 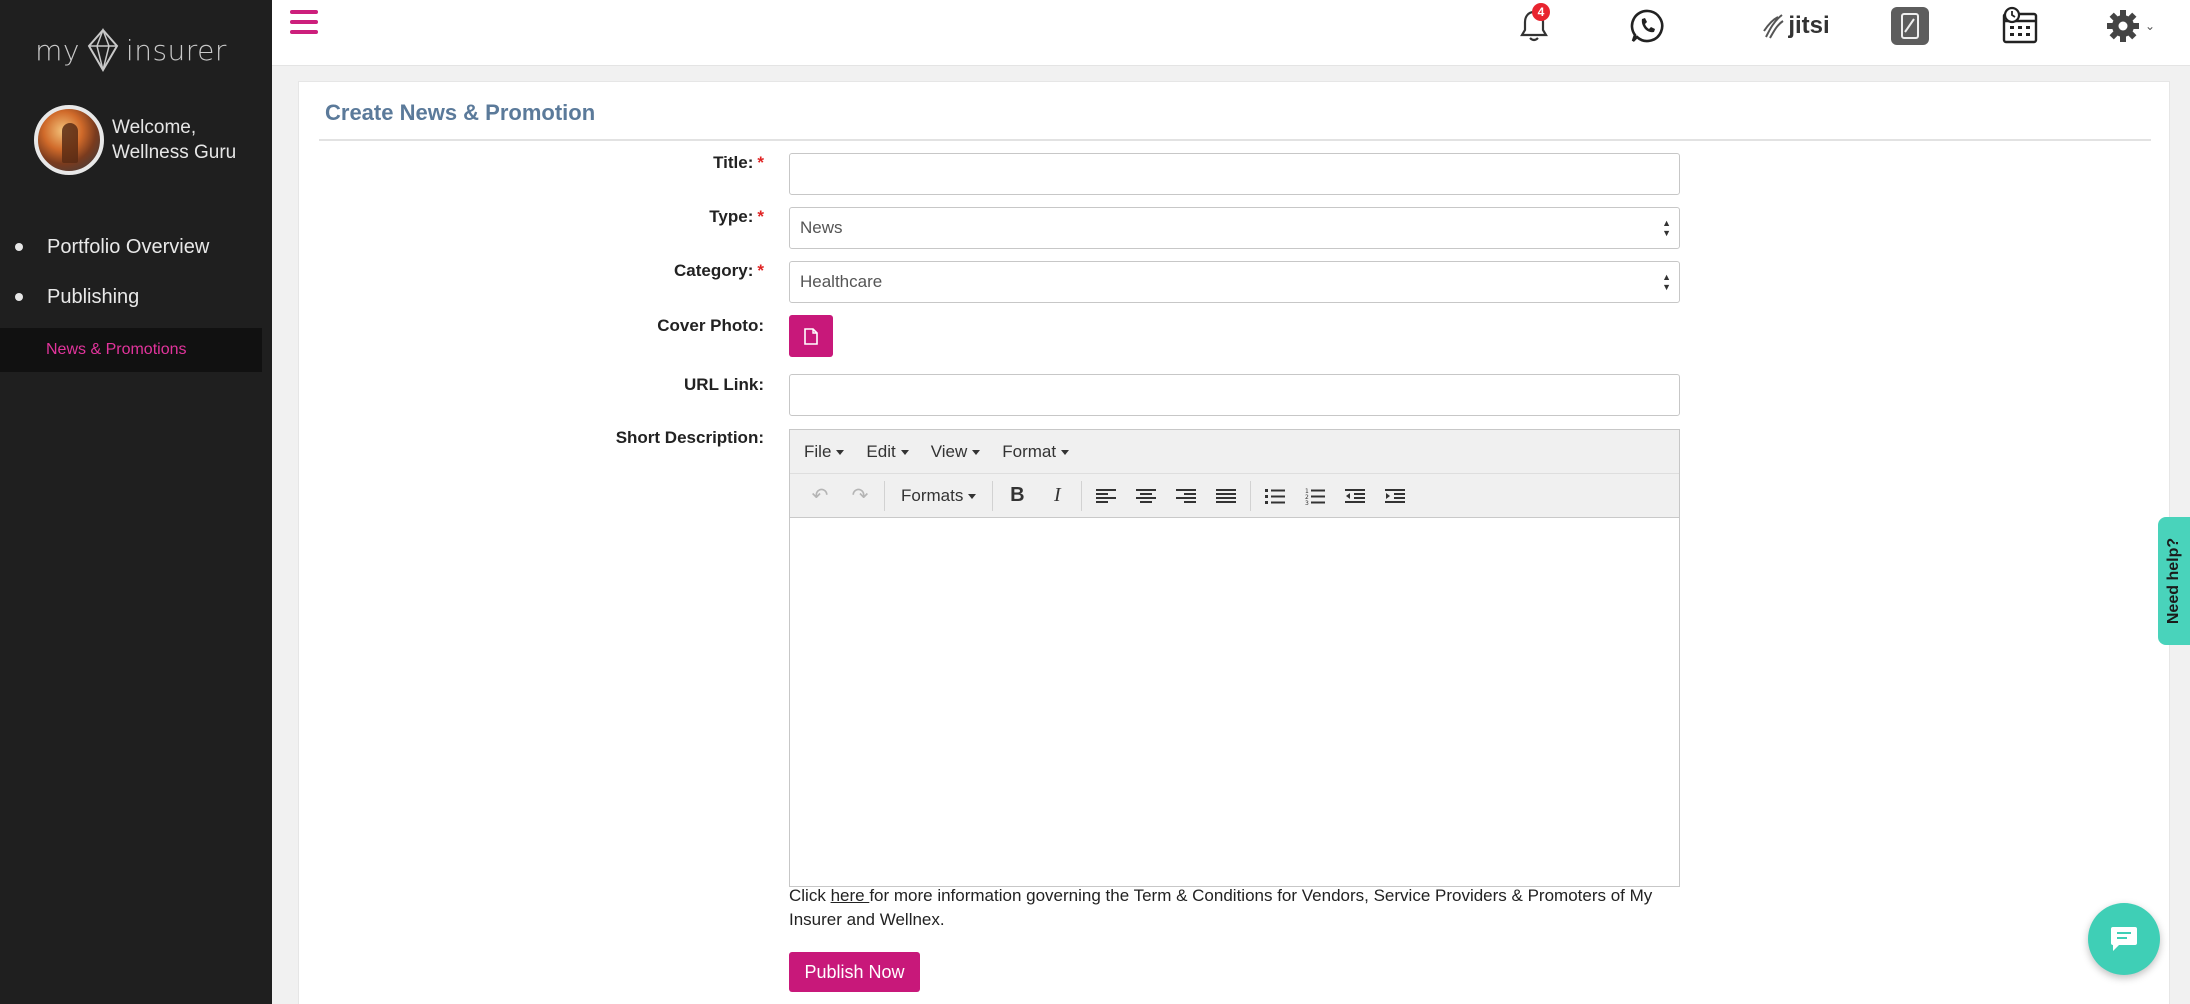 I want to click on menu-edit: Edit, so click(x=887, y=452).